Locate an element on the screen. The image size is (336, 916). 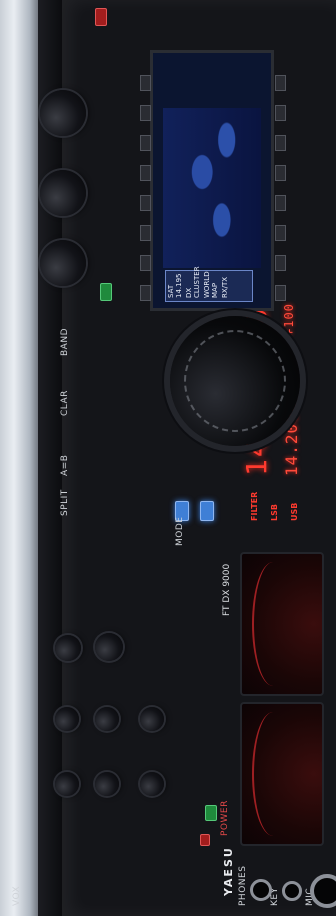
mic-connector is located at coordinates (323, 891).